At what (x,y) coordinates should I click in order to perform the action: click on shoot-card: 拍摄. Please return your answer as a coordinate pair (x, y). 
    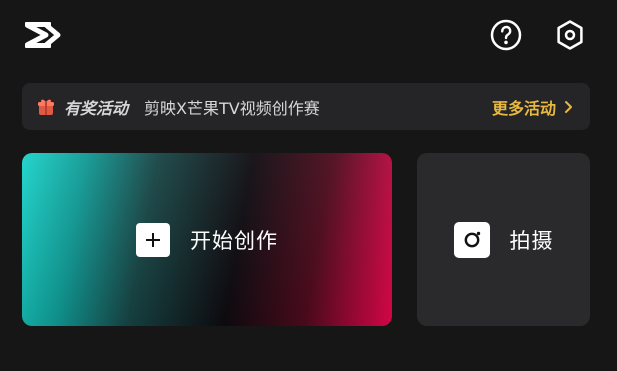
    Looking at the image, I should click on (503, 239).